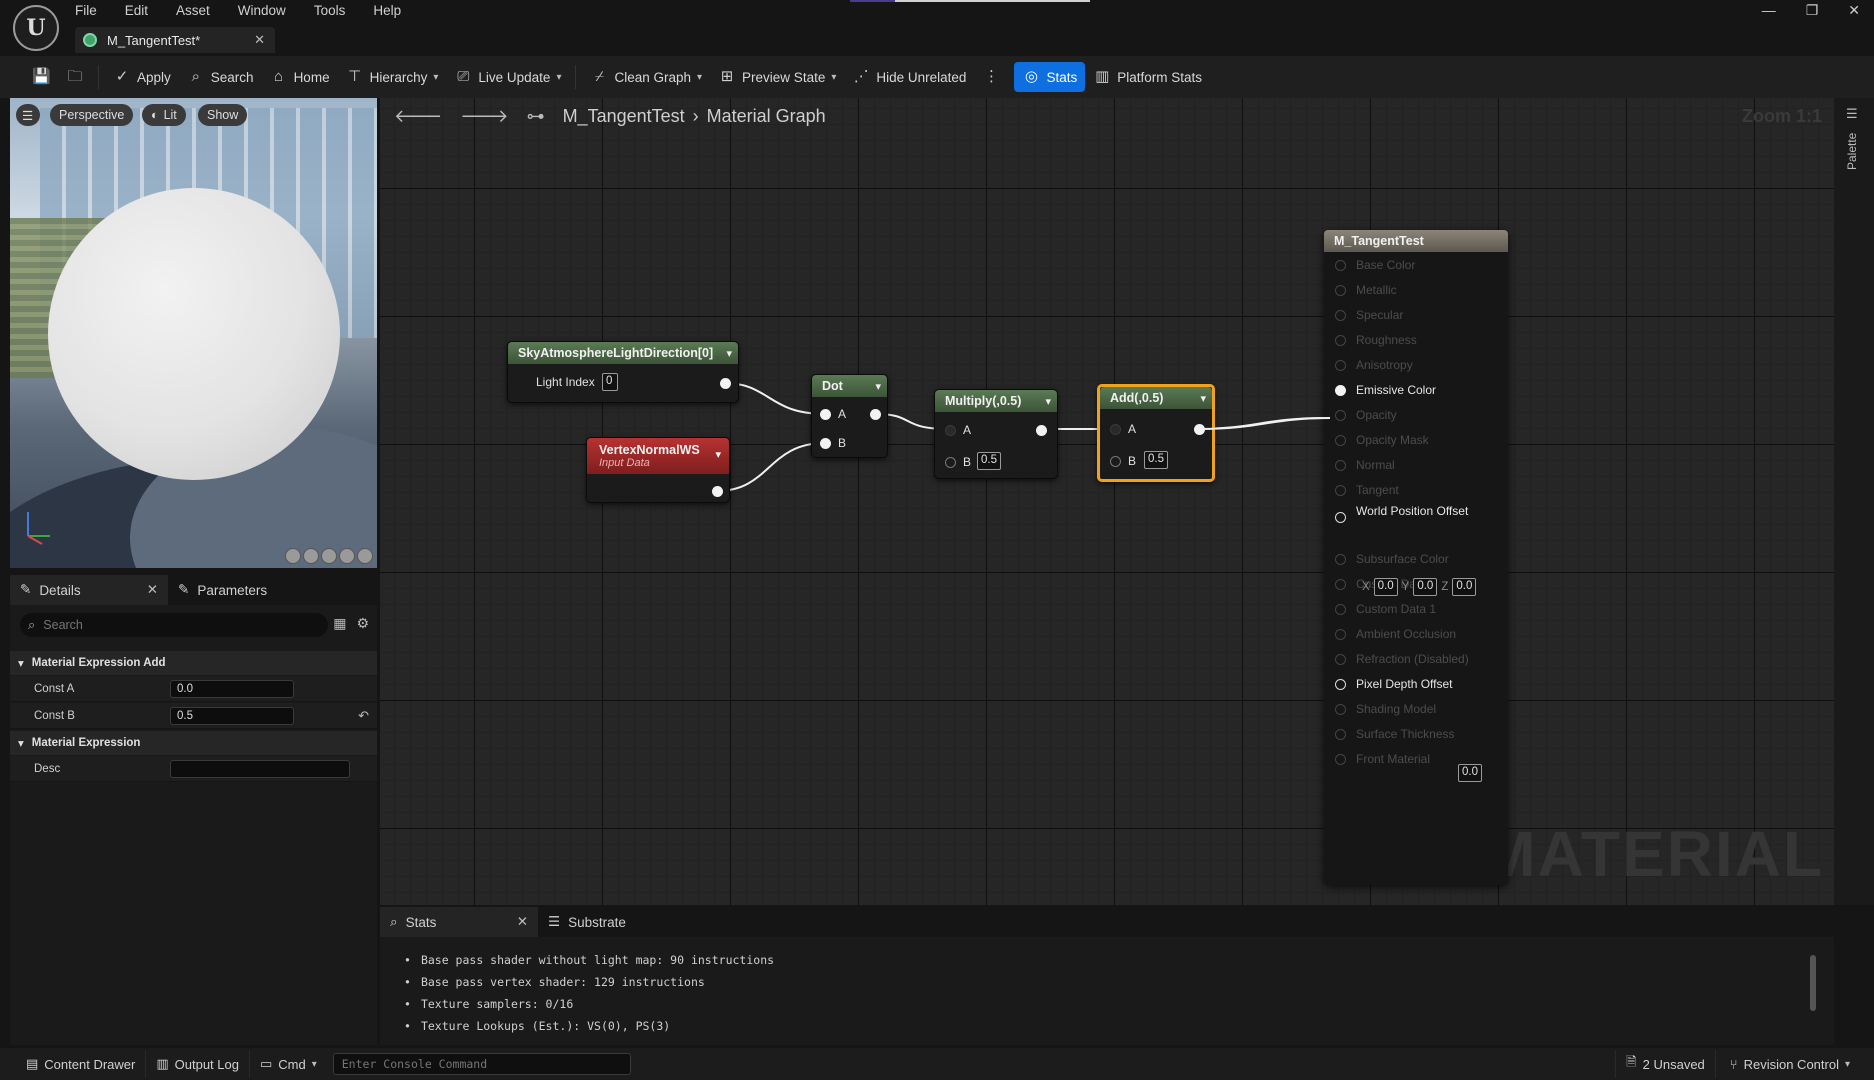 This screenshot has height=1080, width=1874. Describe the element at coordinates (81, 1064) in the screenshot. I see `content-drawer-button: ▤ Content Drawer` at that location.